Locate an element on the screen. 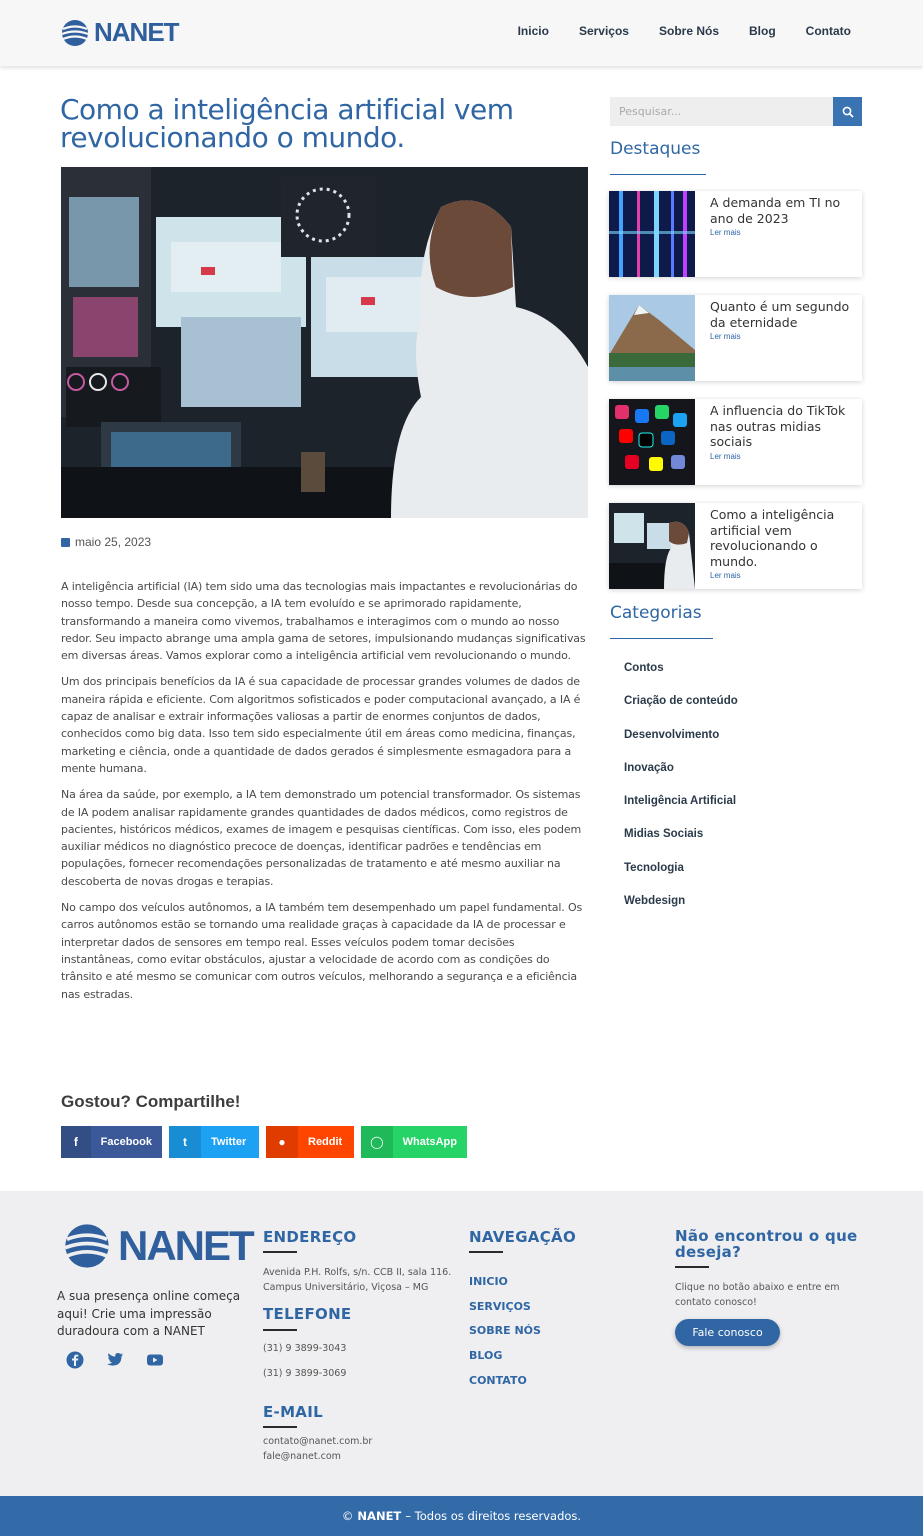 Image resolution: width=923 pixels, height=1536 pixels. phone-heading: TELEFONE is located at coordinates (307, 1314).